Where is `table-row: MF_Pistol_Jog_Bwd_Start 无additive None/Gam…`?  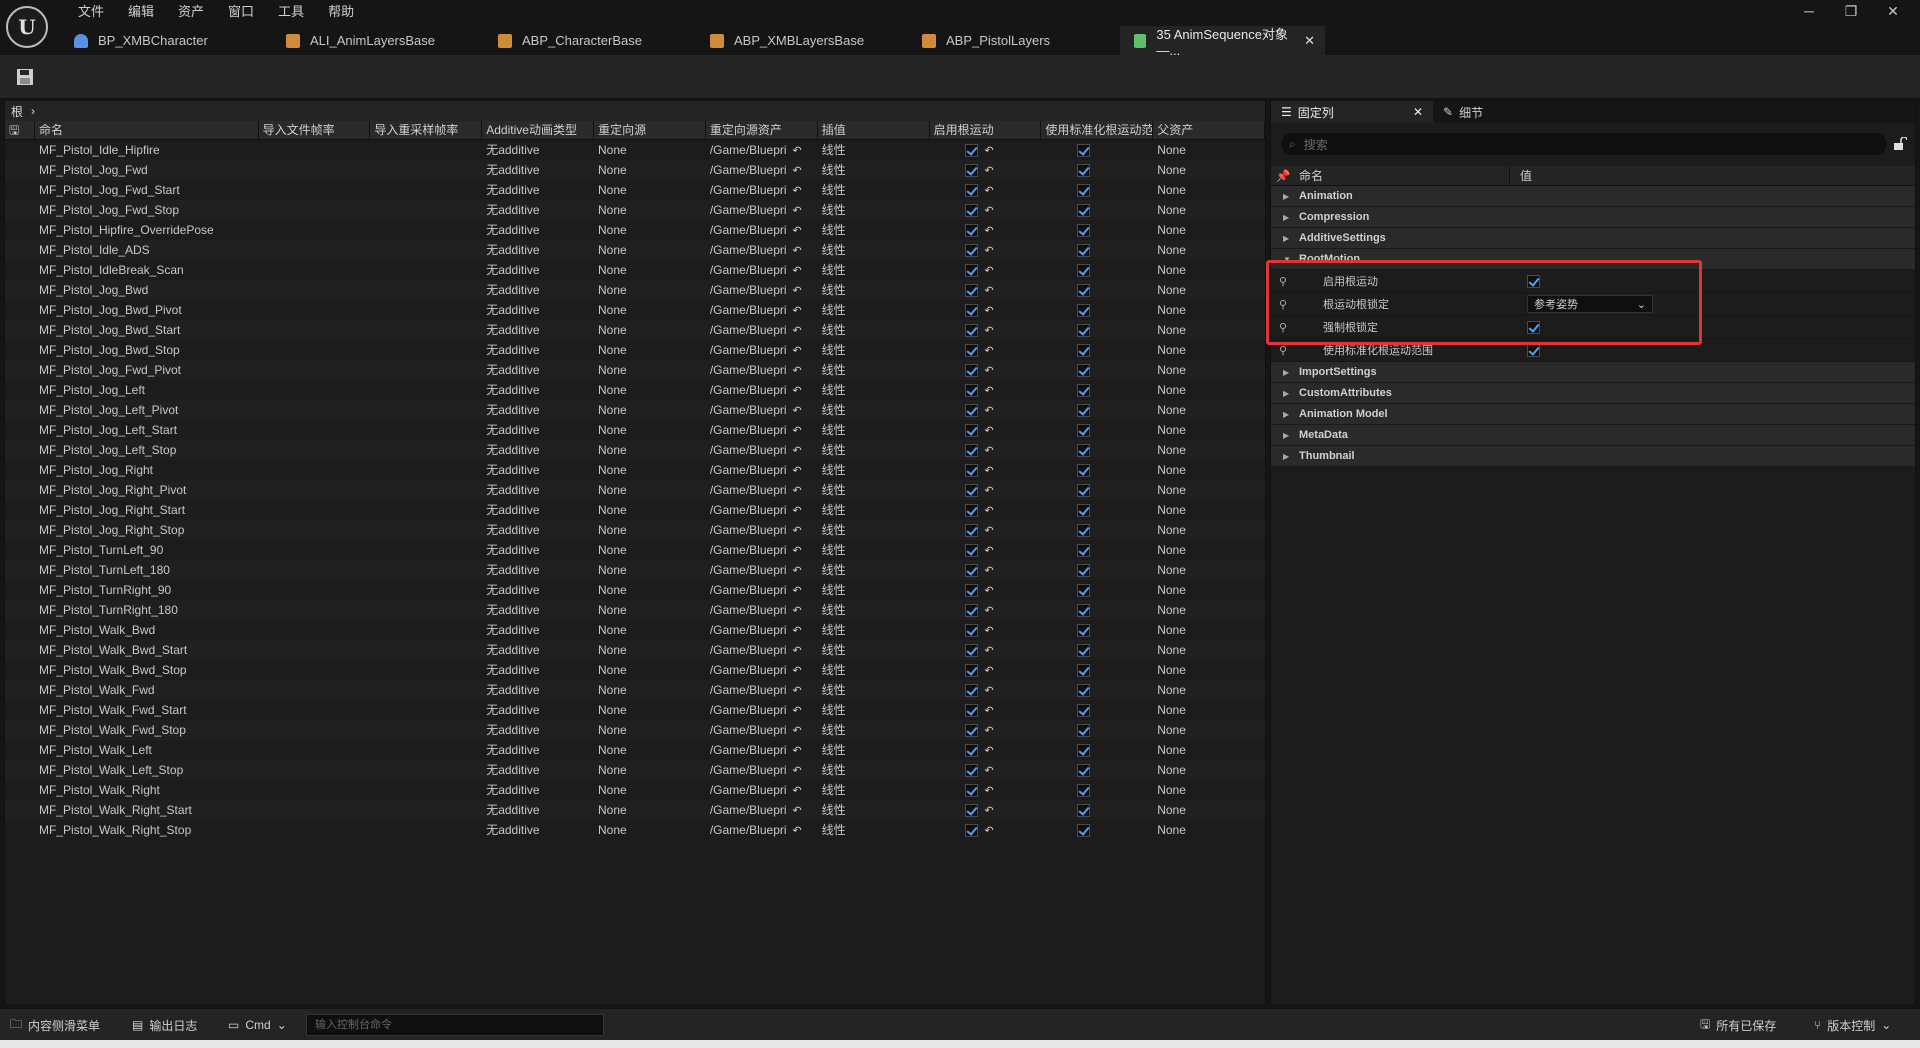 table-row: MF_Pistol_Jog_Bwd_Start 无additive None/Gam… is located at coordinates (635, 330).